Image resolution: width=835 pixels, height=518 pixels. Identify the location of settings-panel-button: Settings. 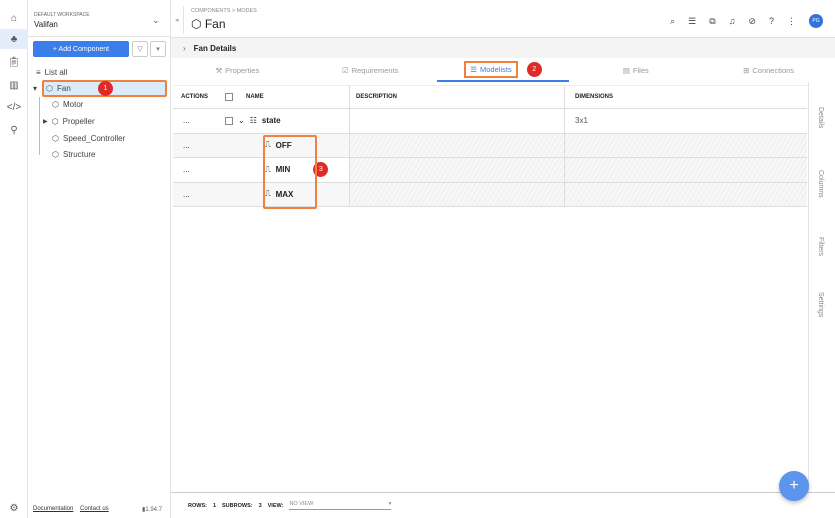
(820, 304).